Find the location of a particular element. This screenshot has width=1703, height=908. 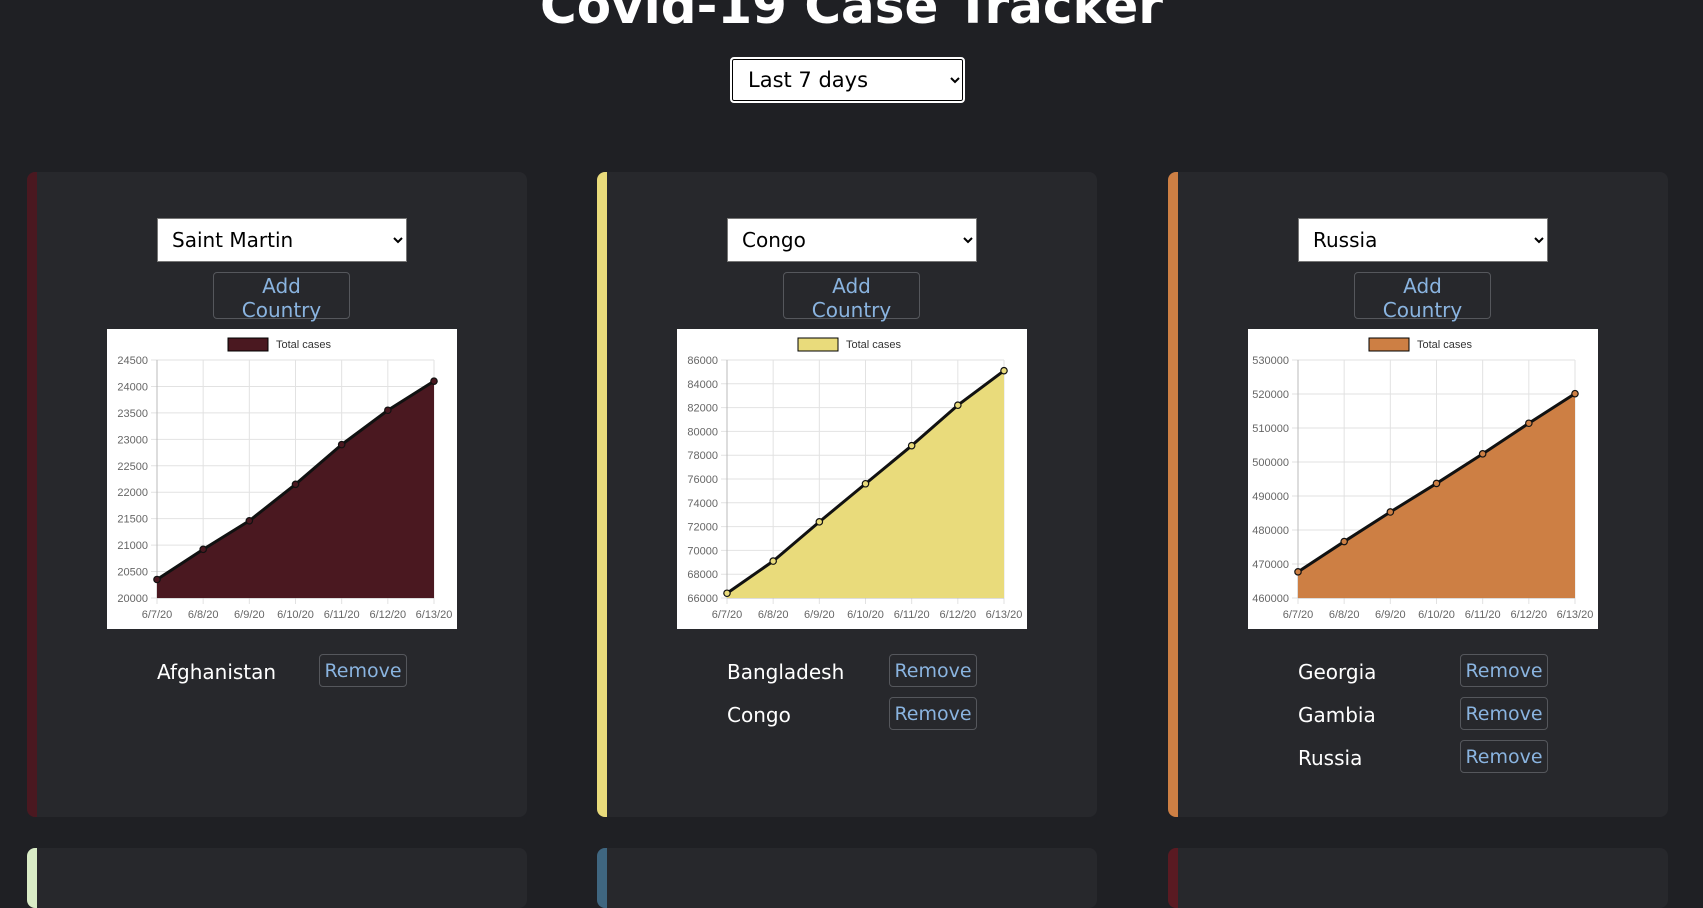

country-select: Saint Martin is located at coordinates (282, 240).